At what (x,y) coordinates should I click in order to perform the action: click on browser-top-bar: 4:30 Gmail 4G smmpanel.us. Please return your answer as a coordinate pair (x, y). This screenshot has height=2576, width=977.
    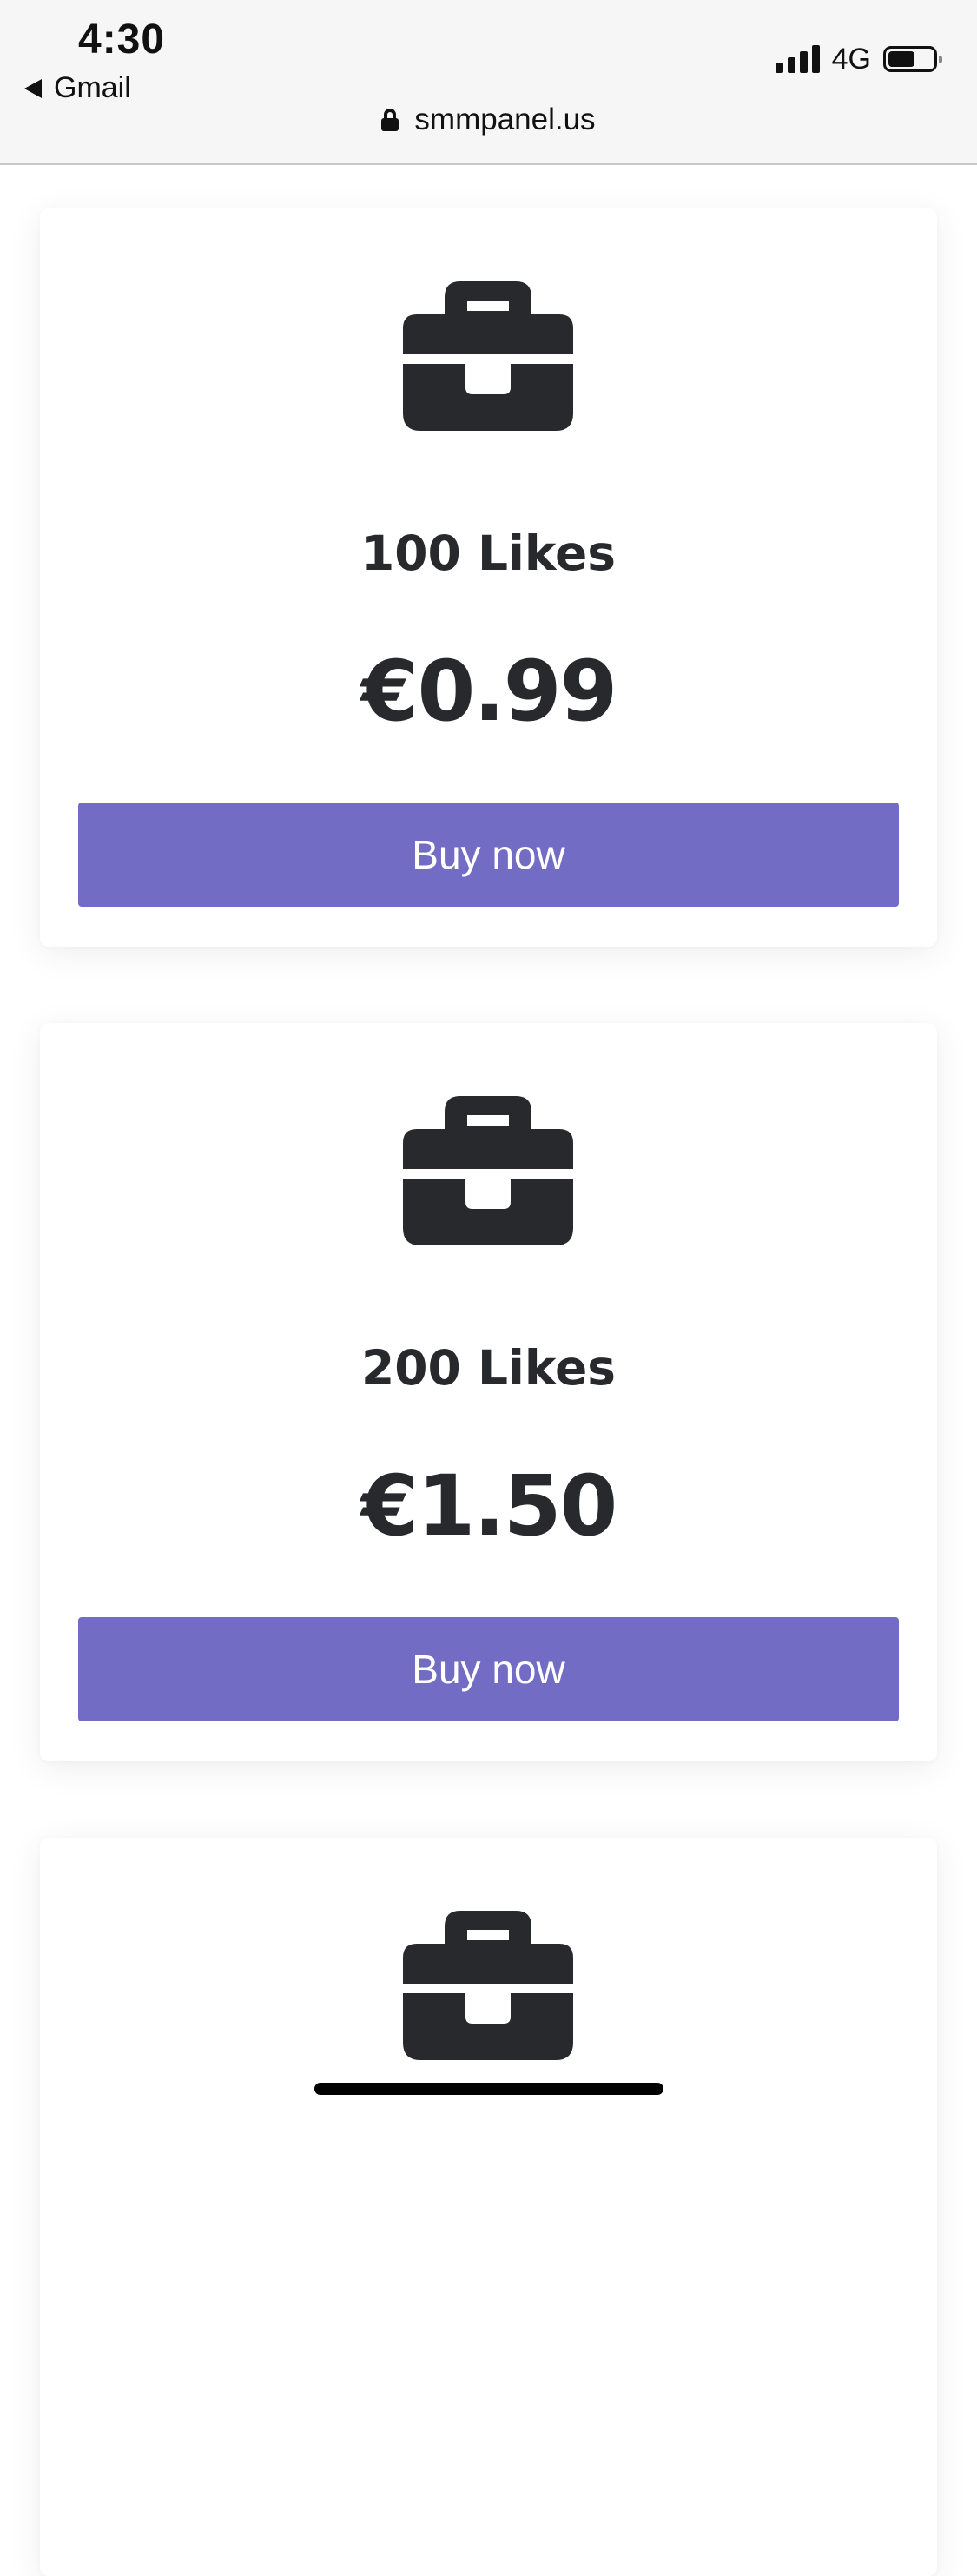
    Looking at the image, I should click on (488, 83).